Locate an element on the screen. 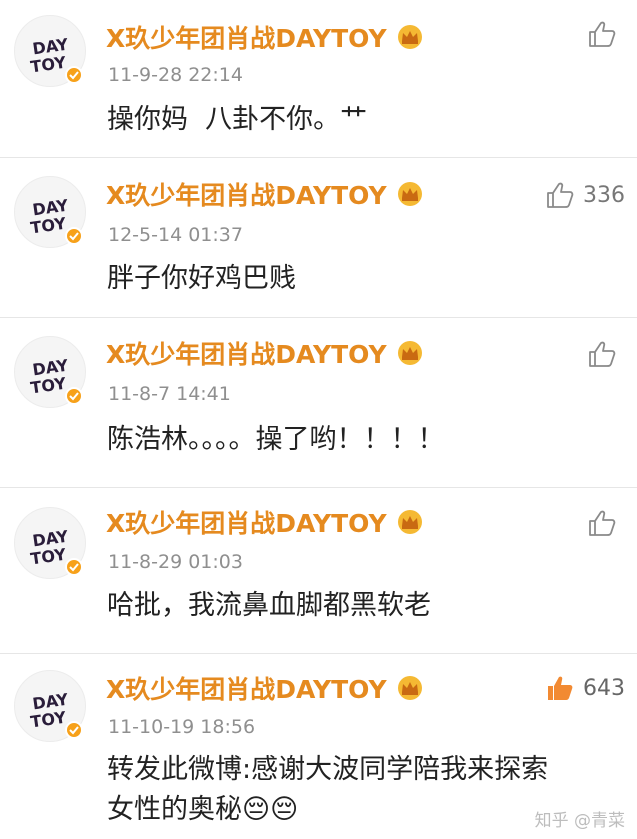 The height and width of the screenshot is (839, 637). like-count: 336 is located at coordinates (604, 195).